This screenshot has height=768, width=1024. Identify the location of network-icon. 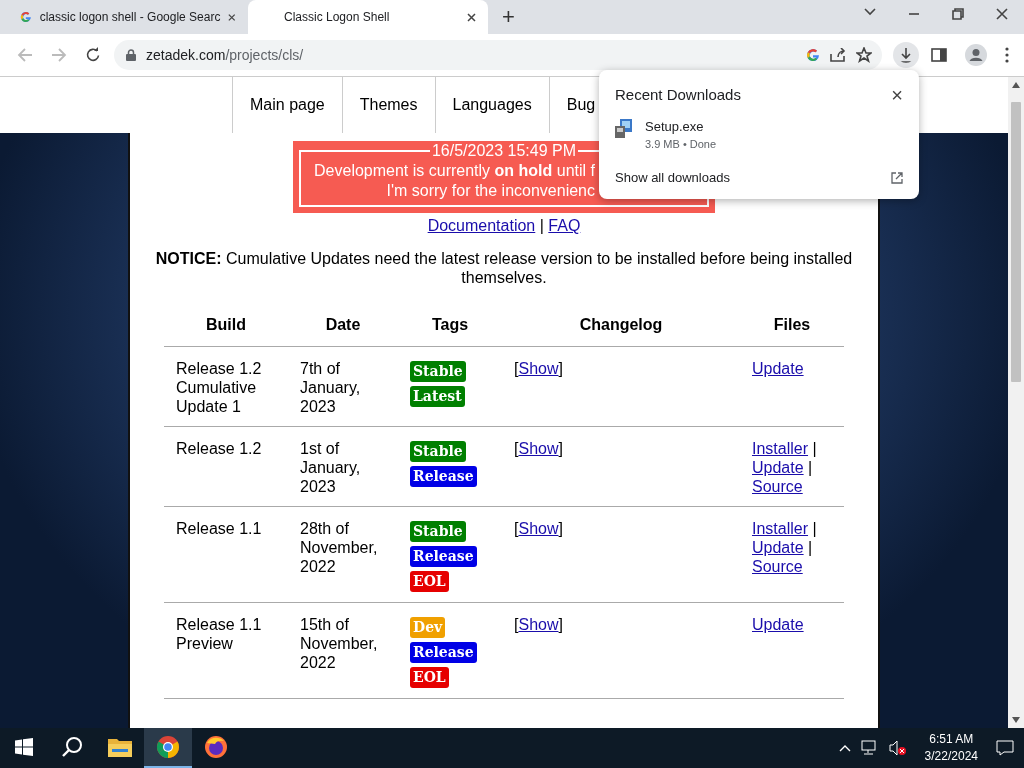
(869, 748).